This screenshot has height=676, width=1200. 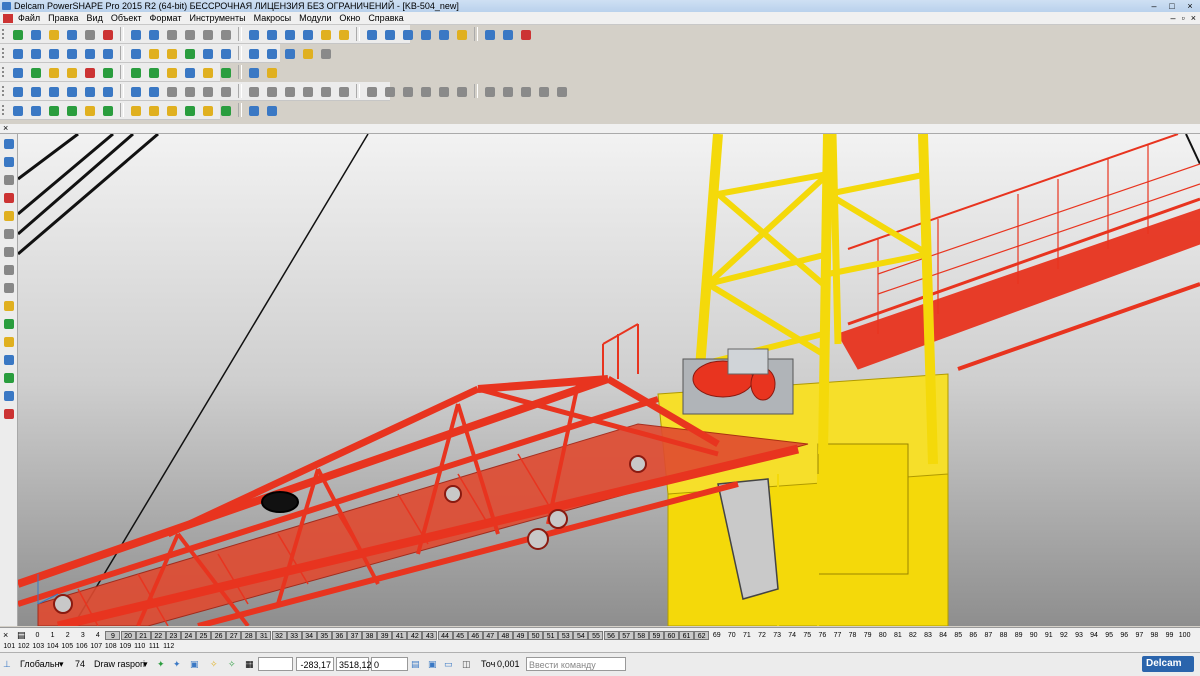 What do you see at coordinates (21, 635) in the screenshot?
I see `levels-icon: ▤` at bounding box center [21, 635].